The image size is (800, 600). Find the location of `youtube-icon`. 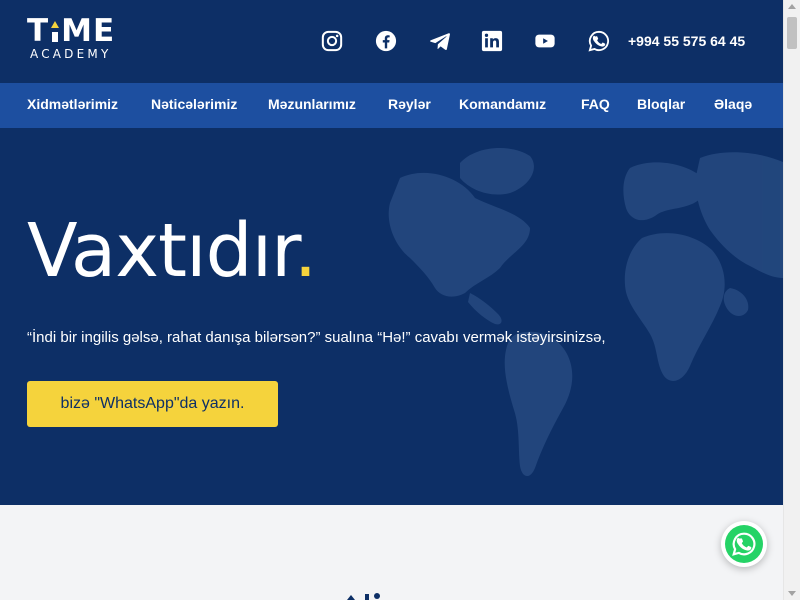

youtube-icon is located at coordinates (545, 41).